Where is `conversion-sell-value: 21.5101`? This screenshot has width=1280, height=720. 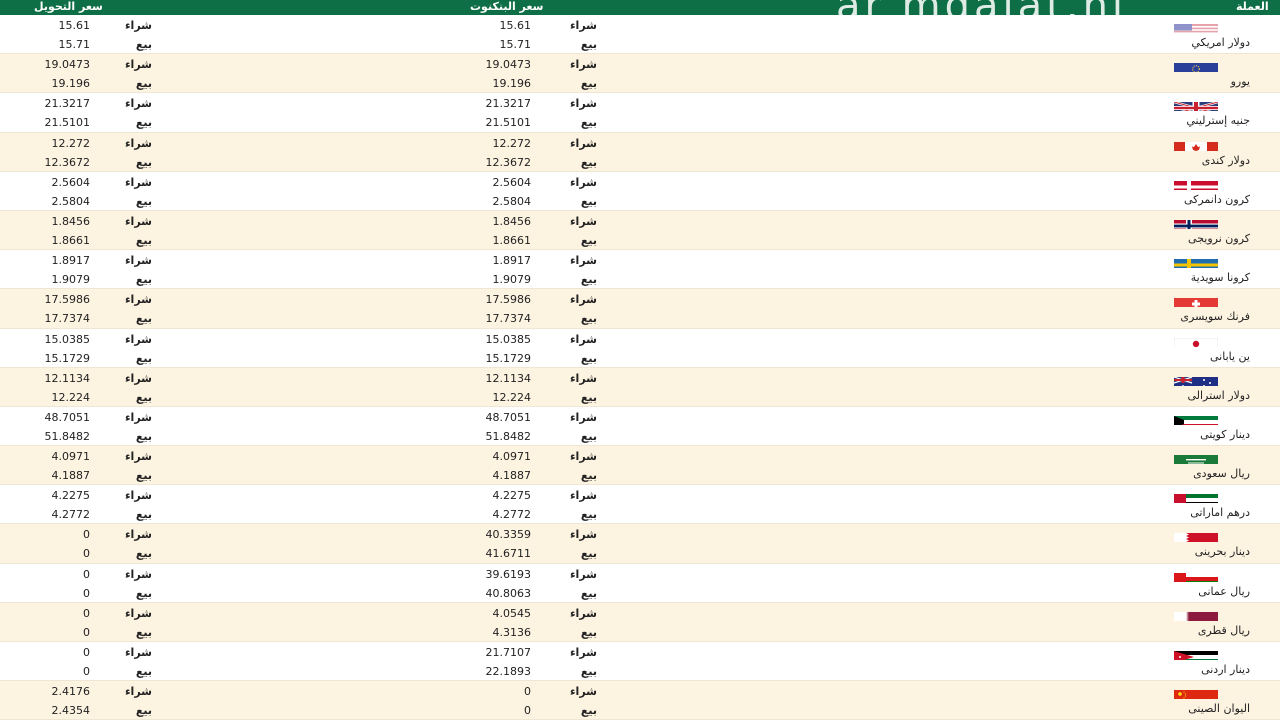
conversion-sell-value: 21.5101 is located at coordinates (67, 123).